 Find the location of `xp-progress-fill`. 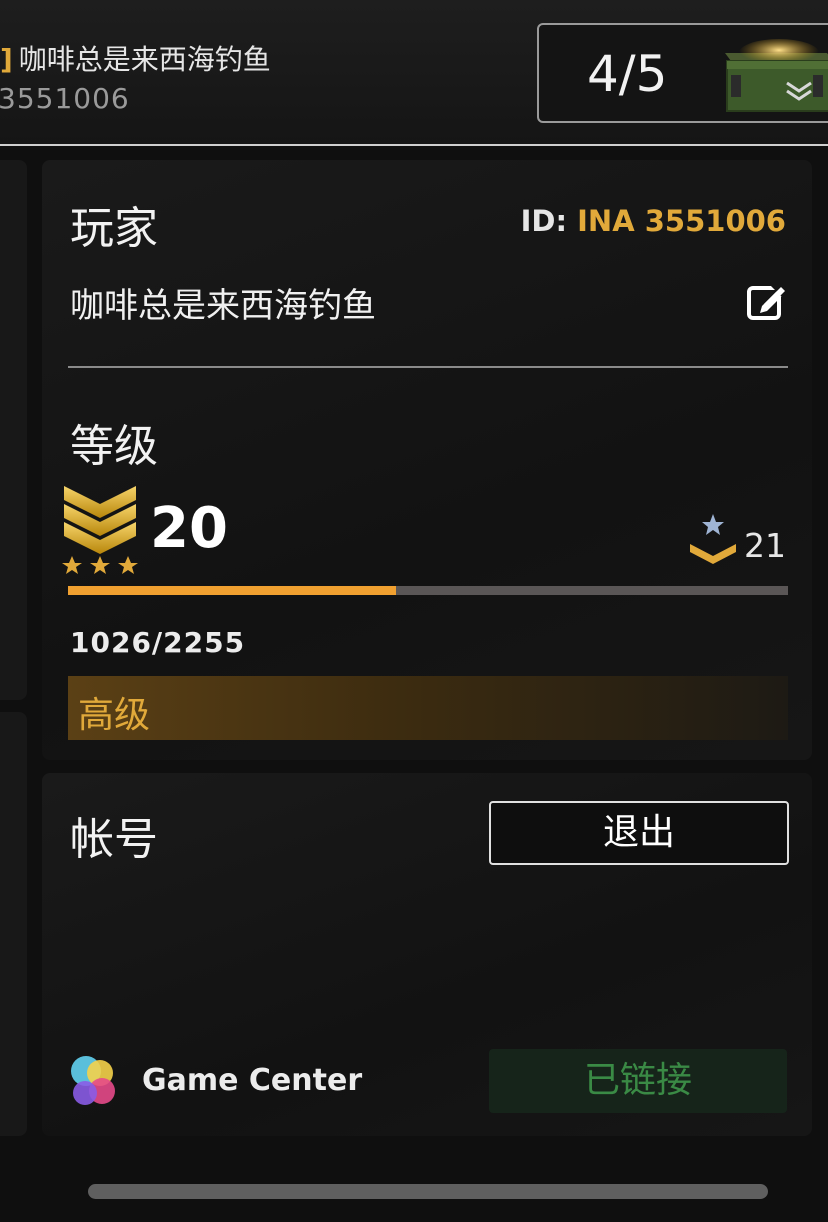

xp-progress-fill is located at coordinates (232, 590).